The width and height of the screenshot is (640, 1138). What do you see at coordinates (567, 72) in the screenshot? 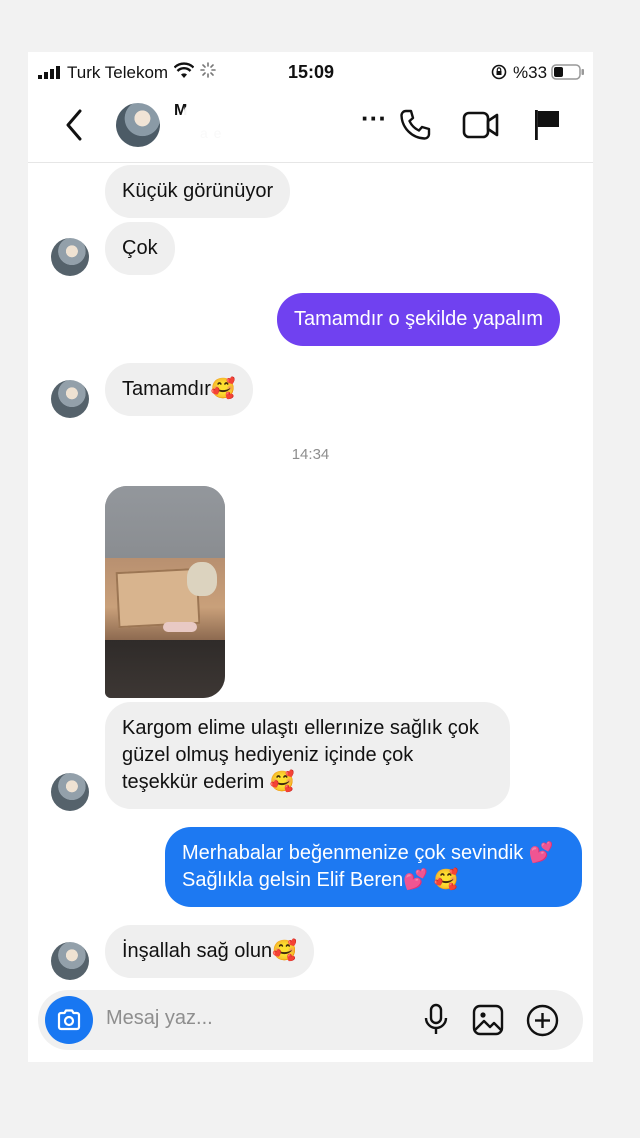
I see `battery-icon` at bounding box center [567, 72].